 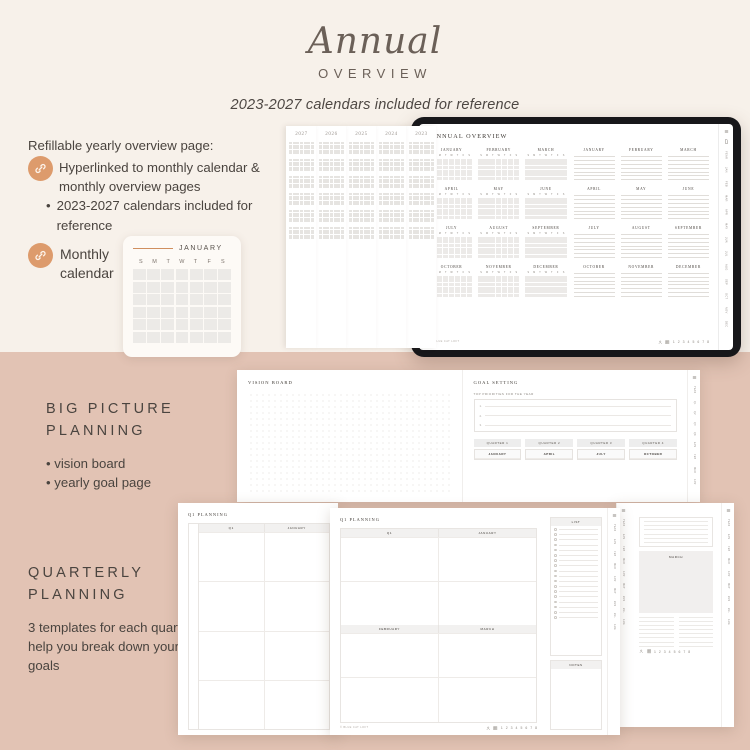 I want to click on big-picture-side-tabs: YEAR Q1 Q2 Q3 Q4 JAN FEB MAR APR, so click(x=693, y=436).